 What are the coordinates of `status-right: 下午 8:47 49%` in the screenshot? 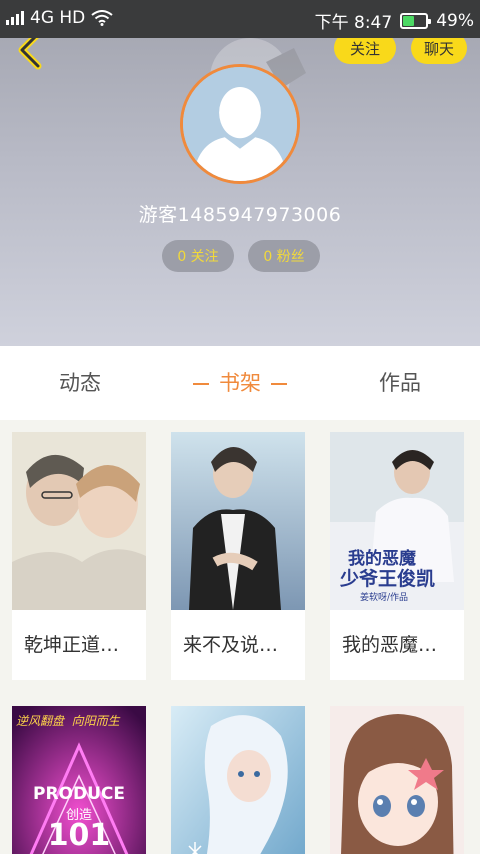 It's located at (394, 21).